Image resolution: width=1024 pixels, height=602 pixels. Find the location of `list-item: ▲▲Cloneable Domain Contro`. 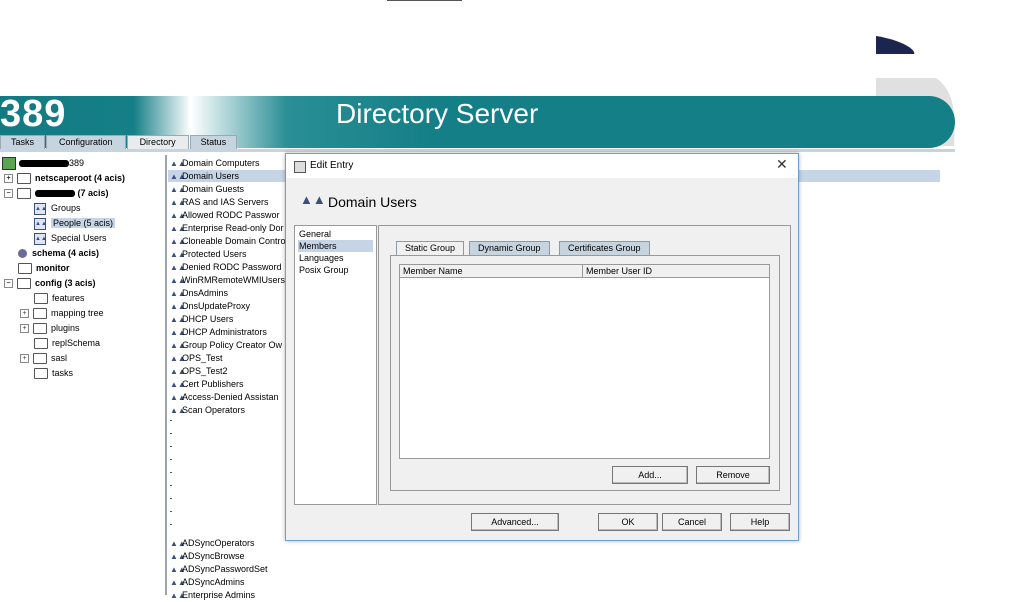

list-item: ▲▲Cloneable Domain Contro is located at coordinates (228, 241).